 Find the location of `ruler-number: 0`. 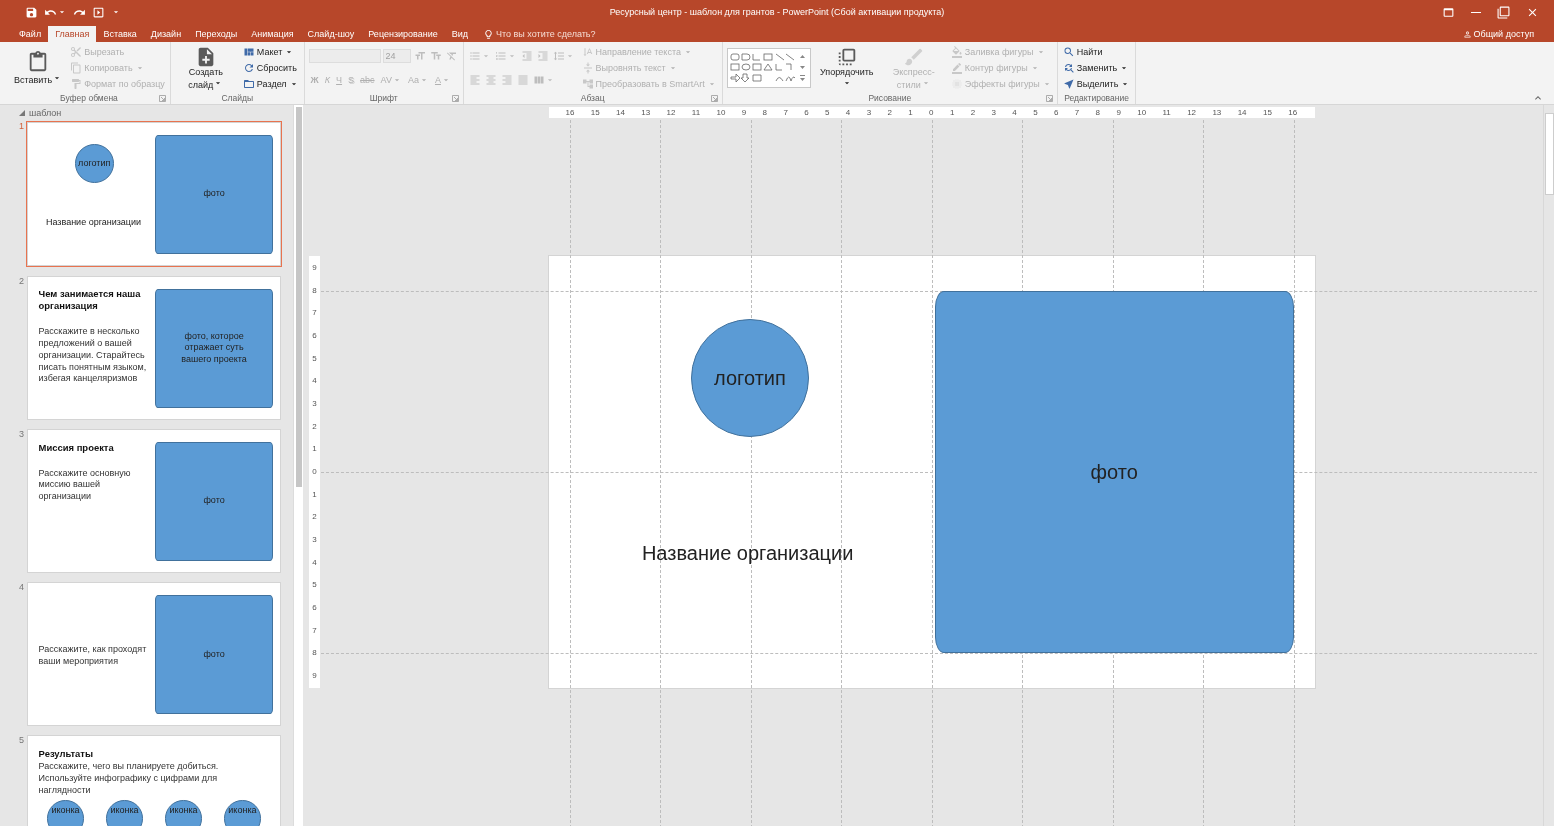

ruler-number: 0 is located at coordinates (314, 471).